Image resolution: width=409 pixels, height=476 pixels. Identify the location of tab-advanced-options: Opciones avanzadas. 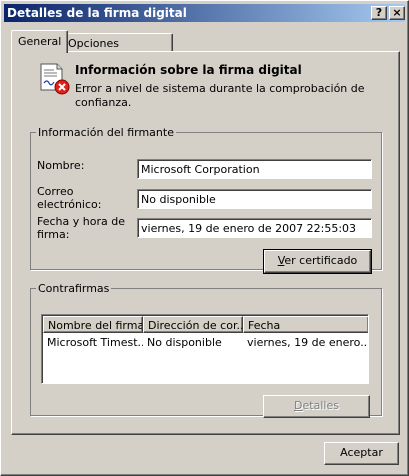
(117, 48).